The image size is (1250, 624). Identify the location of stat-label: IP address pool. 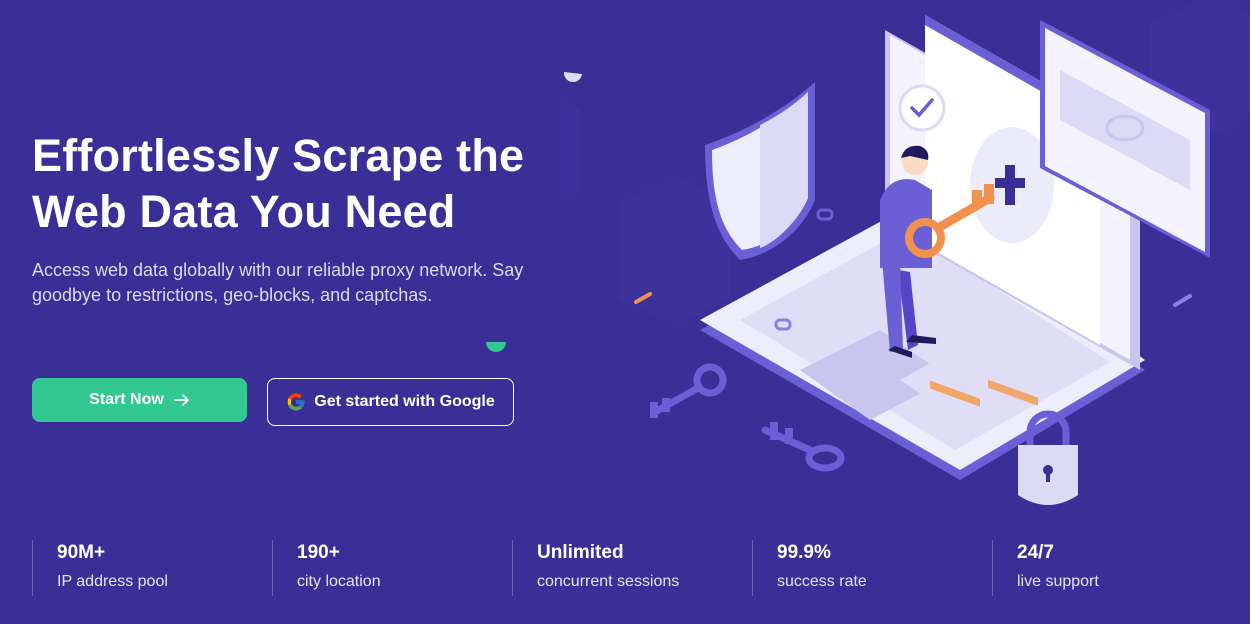
(112, 581).